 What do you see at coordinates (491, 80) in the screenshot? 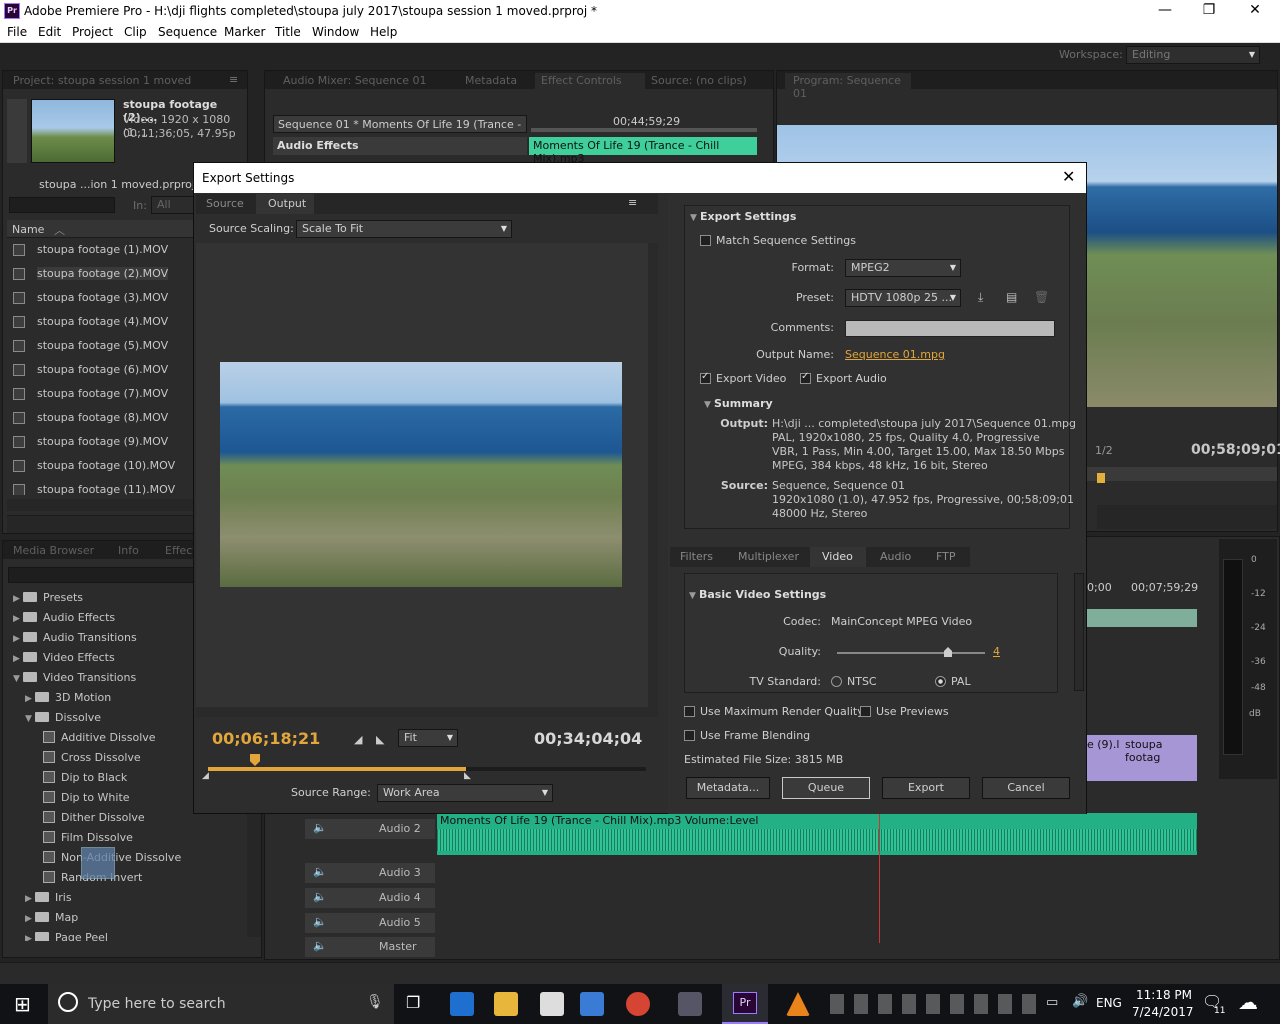
I see `metadata-tab: Metadata` at bounding box center [491, 80].